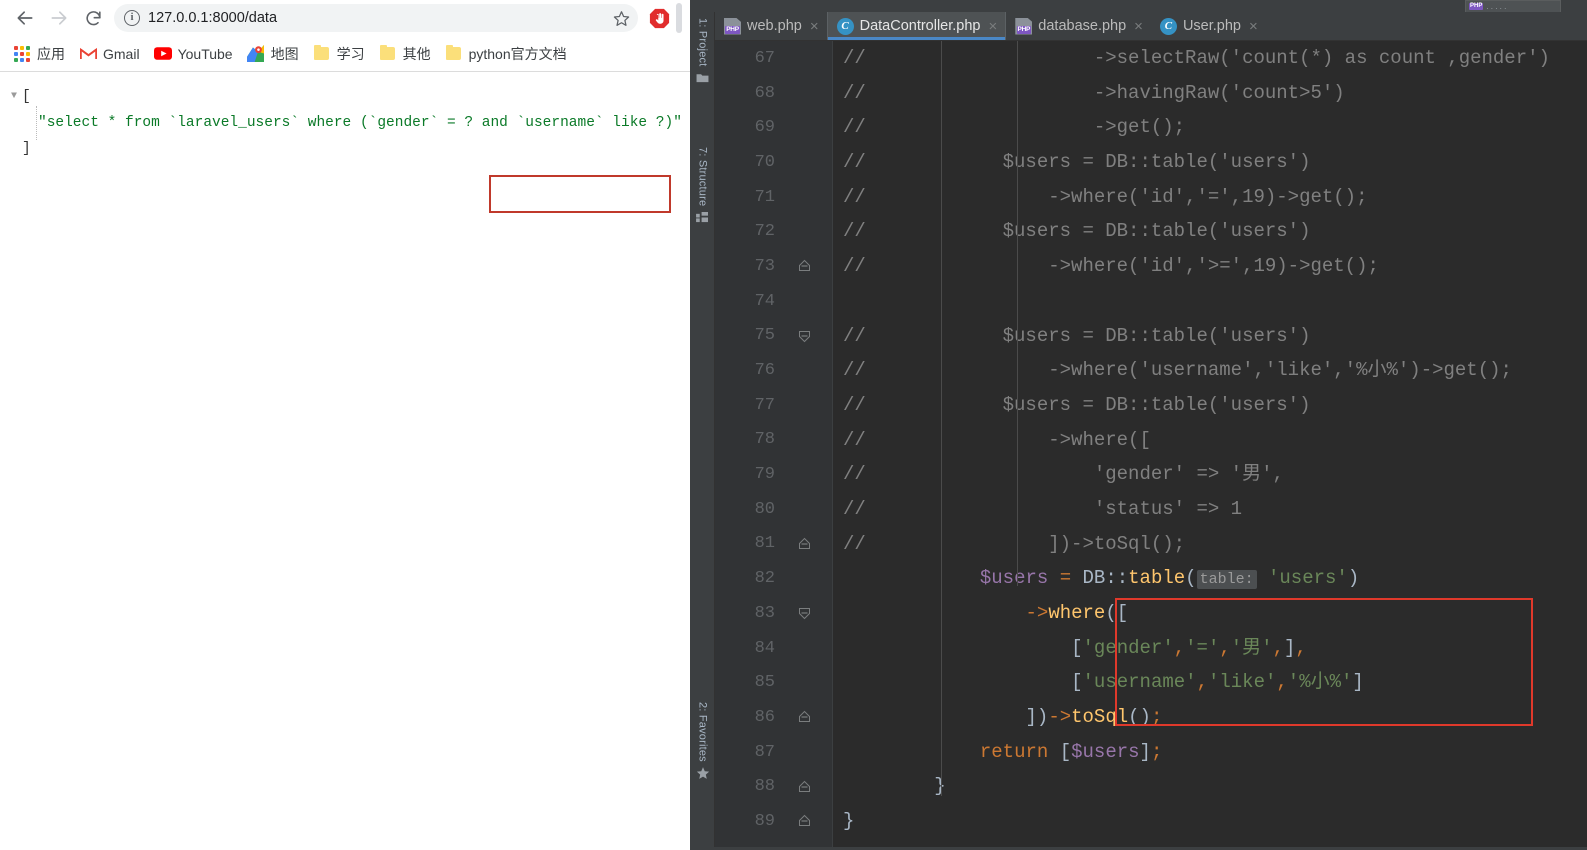 The height and width of the screenshot is (850, 1587). I want to click on reload-button, so click(93, 18).